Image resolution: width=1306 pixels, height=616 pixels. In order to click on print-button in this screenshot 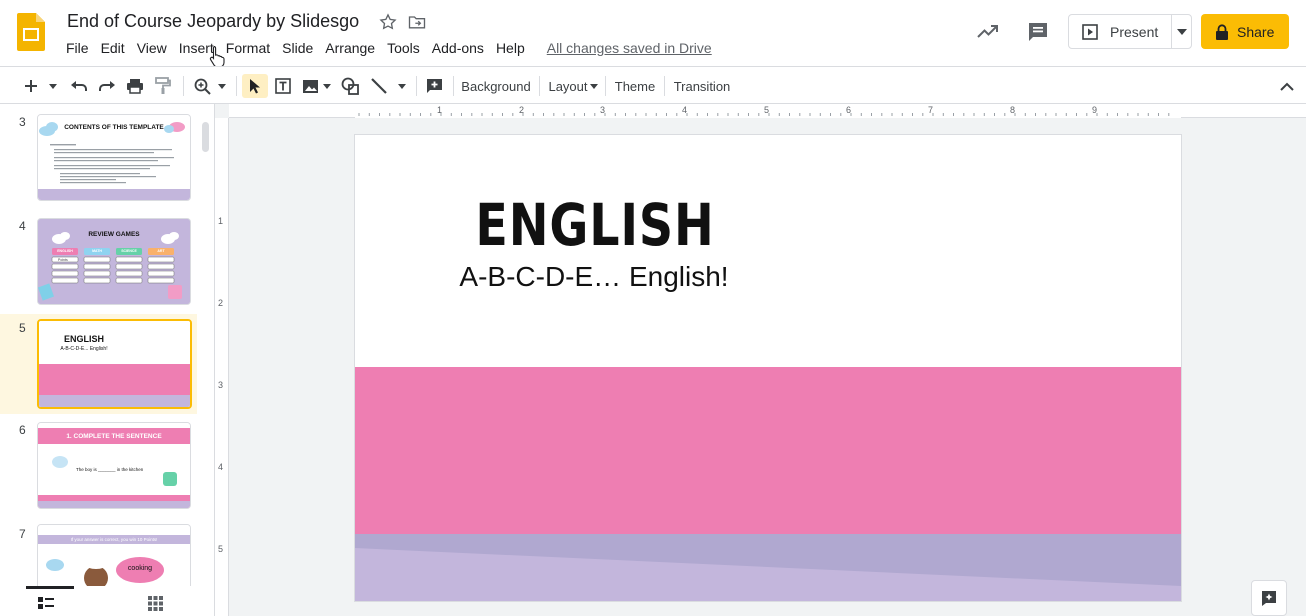, I will do `click(135, 86)`.